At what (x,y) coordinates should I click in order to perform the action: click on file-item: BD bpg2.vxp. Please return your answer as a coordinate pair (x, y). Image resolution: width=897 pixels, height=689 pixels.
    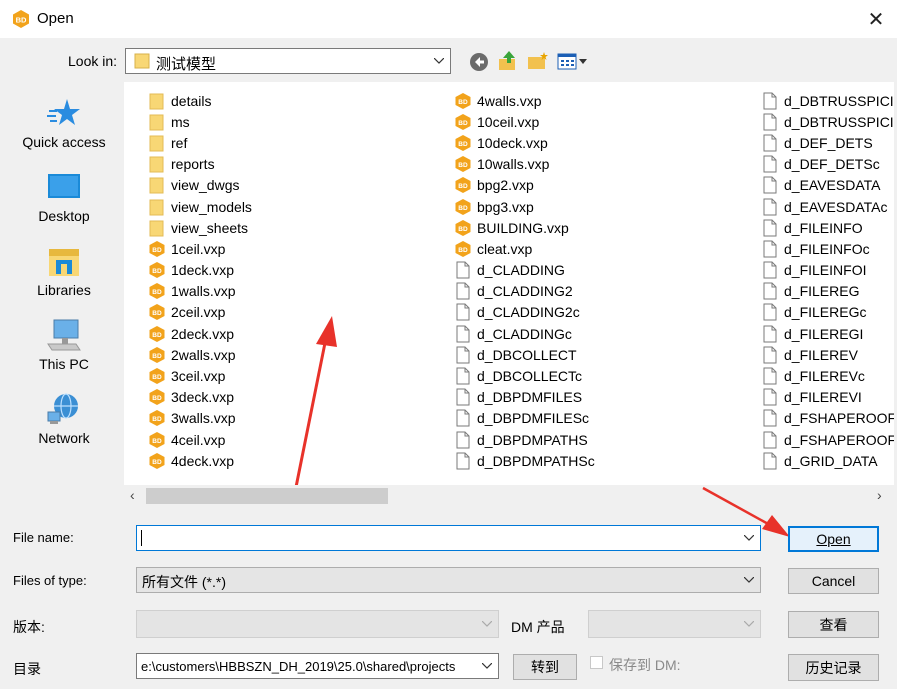
    Looking at the image, I should click on (524, 185).